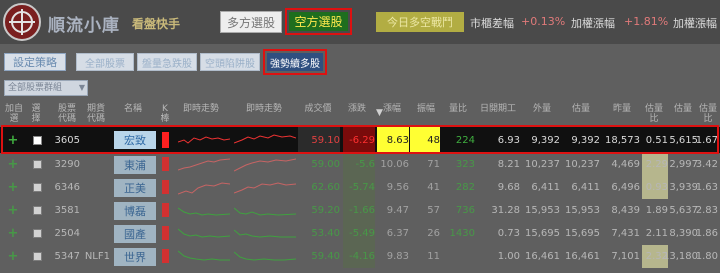  What do you see at coordinates (683, 140) in the screenshot?
I see `est-volume-2: 5,615` at bounding box center [683, 140].